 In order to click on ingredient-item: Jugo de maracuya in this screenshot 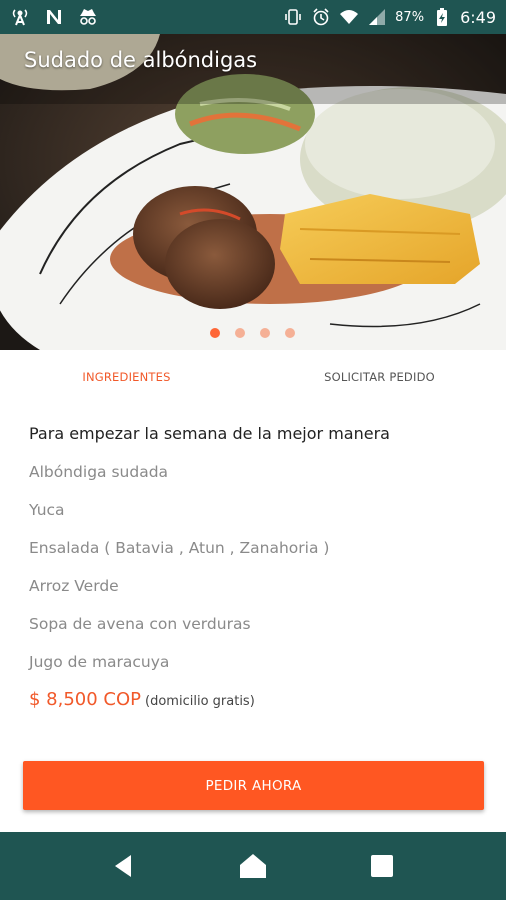, I will do `click(99, 662)`.